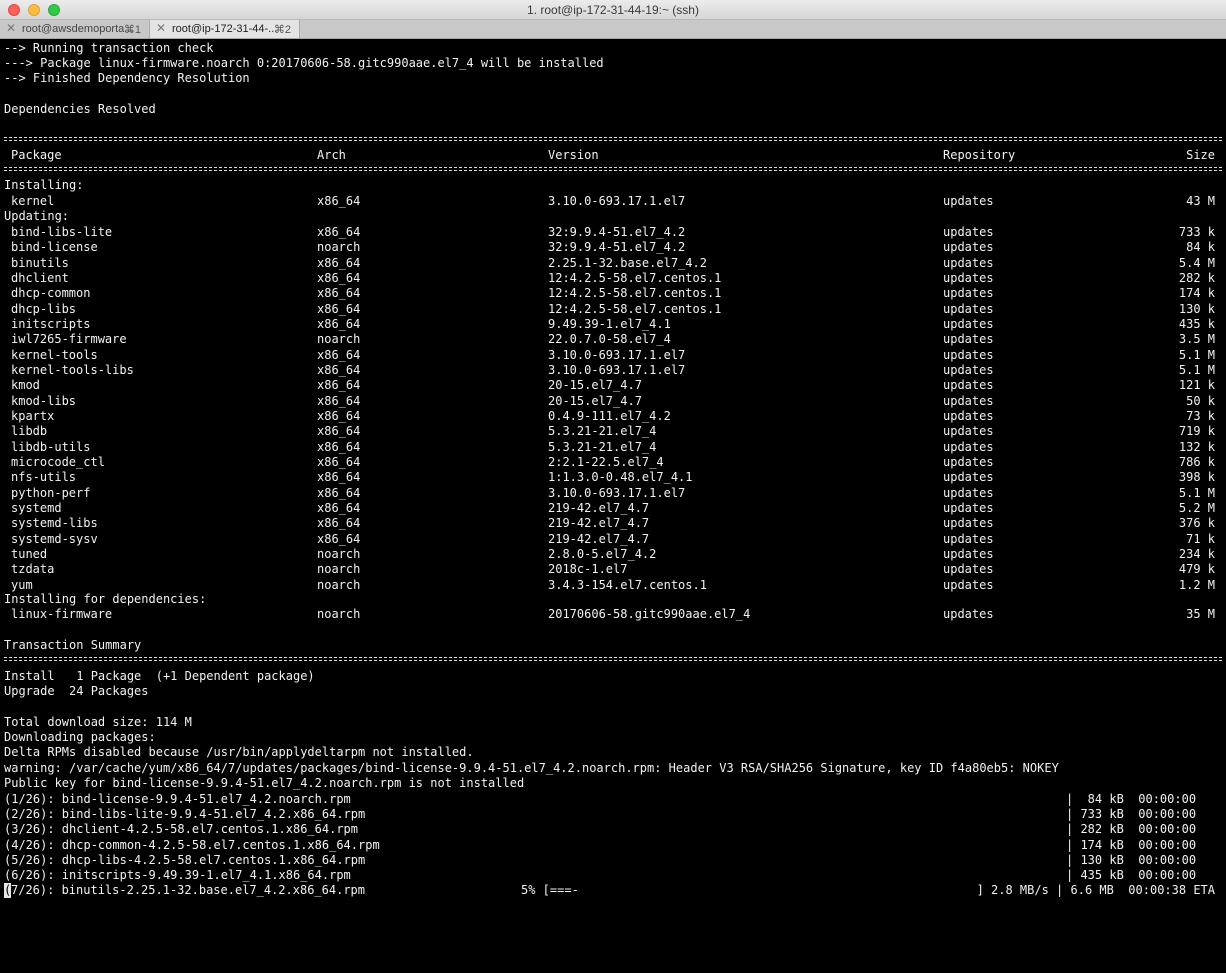  I want to click on package-size: 35 M, so click(1200, 614).